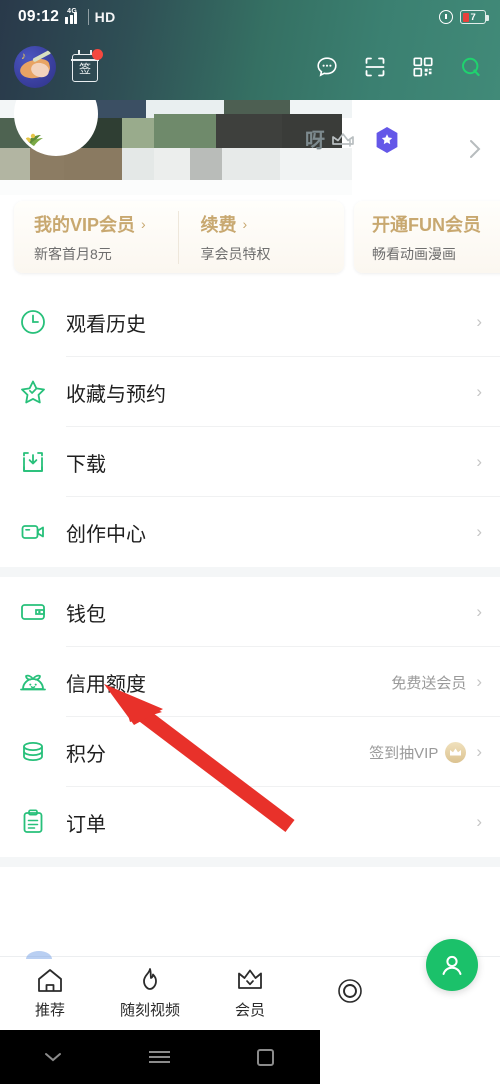 This screenshot has width=500, height=1084. What do you see at coordinates (327, 67) in the screenshot?
I see `message-icon` at bounding box center [327, 67].